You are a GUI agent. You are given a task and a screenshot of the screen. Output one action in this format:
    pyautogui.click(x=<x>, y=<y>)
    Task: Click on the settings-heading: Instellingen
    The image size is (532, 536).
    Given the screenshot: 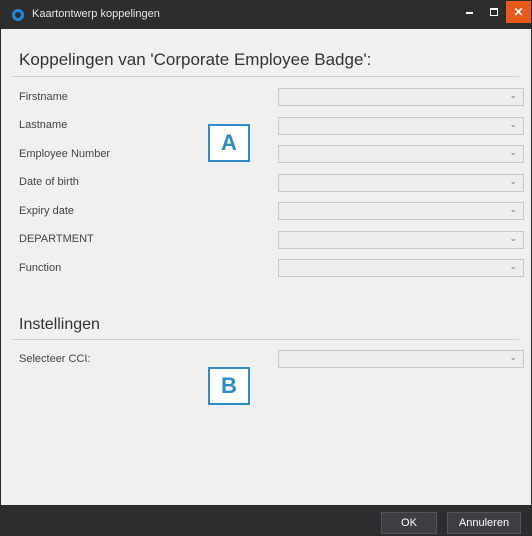 What is the action you would take?
    pyautogui.click(x=59, y=324)
    